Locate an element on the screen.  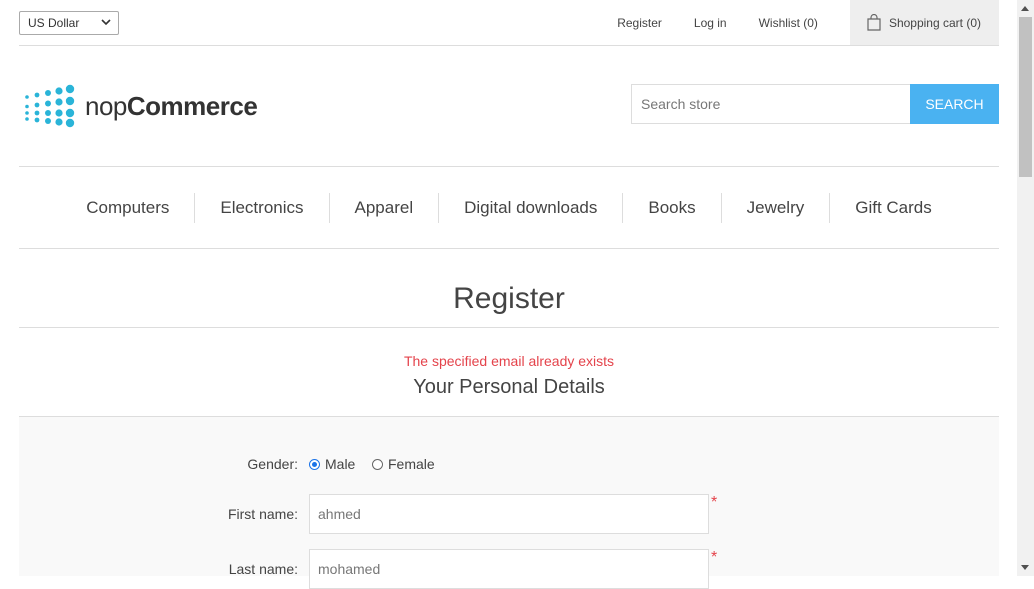
gender-female-label: Female is located at coordinates (411, 464).